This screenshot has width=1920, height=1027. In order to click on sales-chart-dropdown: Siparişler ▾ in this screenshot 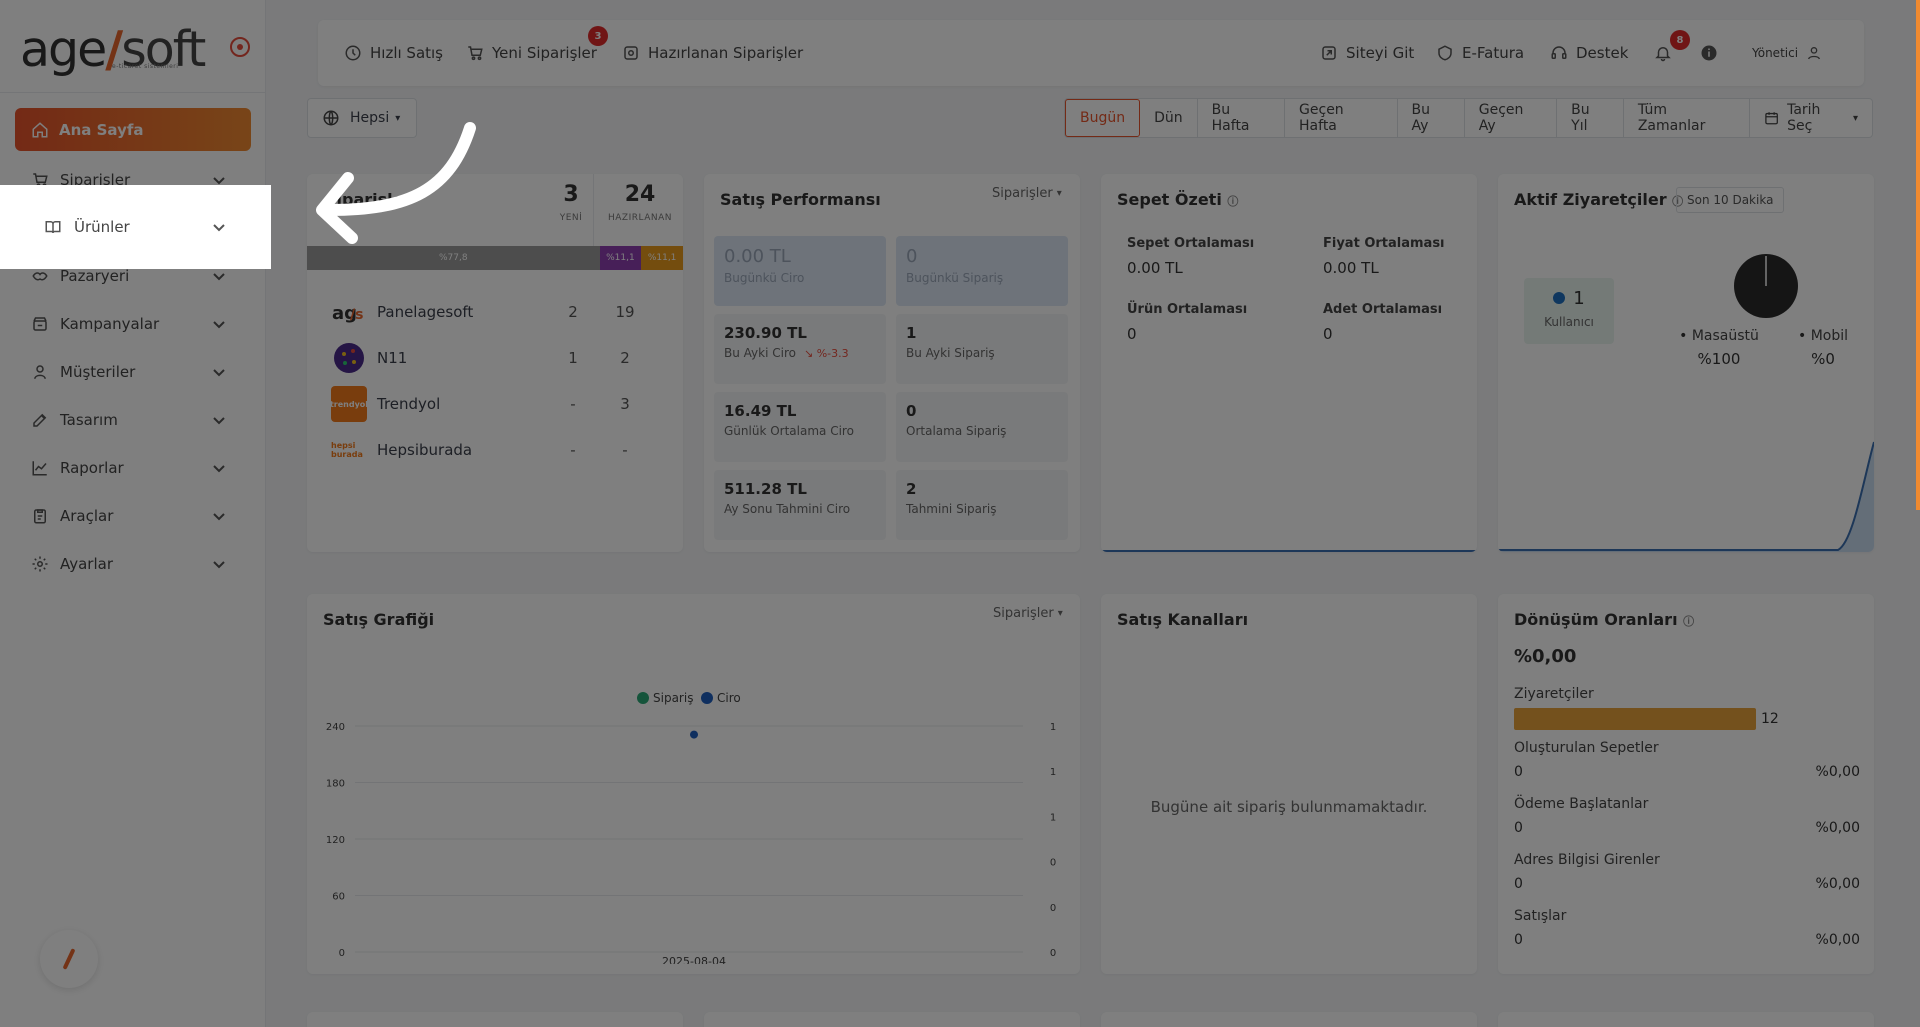, I will do `click(1028, 613)`.